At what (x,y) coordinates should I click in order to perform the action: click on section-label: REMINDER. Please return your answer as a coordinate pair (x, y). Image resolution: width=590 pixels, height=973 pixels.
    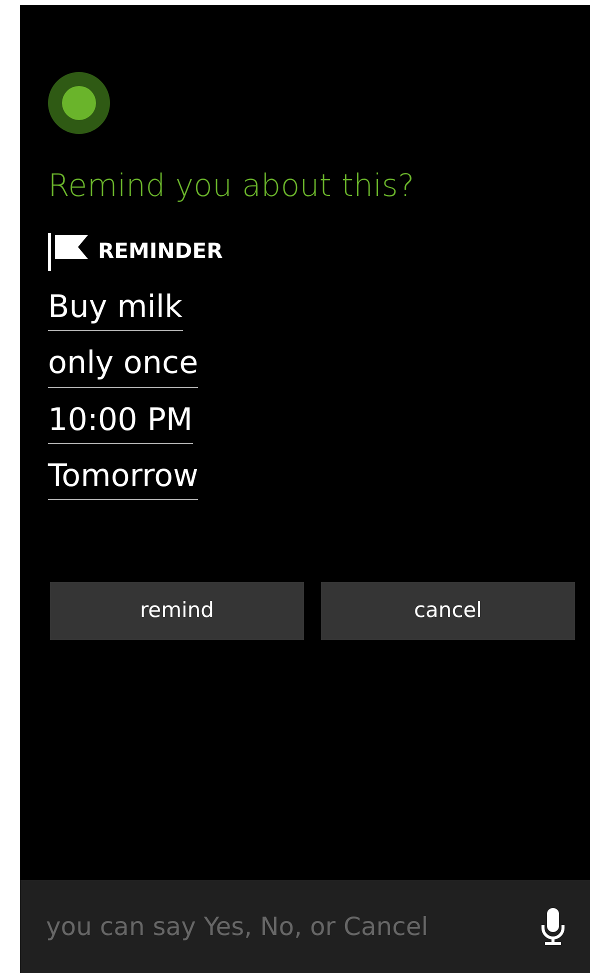
    Looking at the image, I should click on (160, 252).